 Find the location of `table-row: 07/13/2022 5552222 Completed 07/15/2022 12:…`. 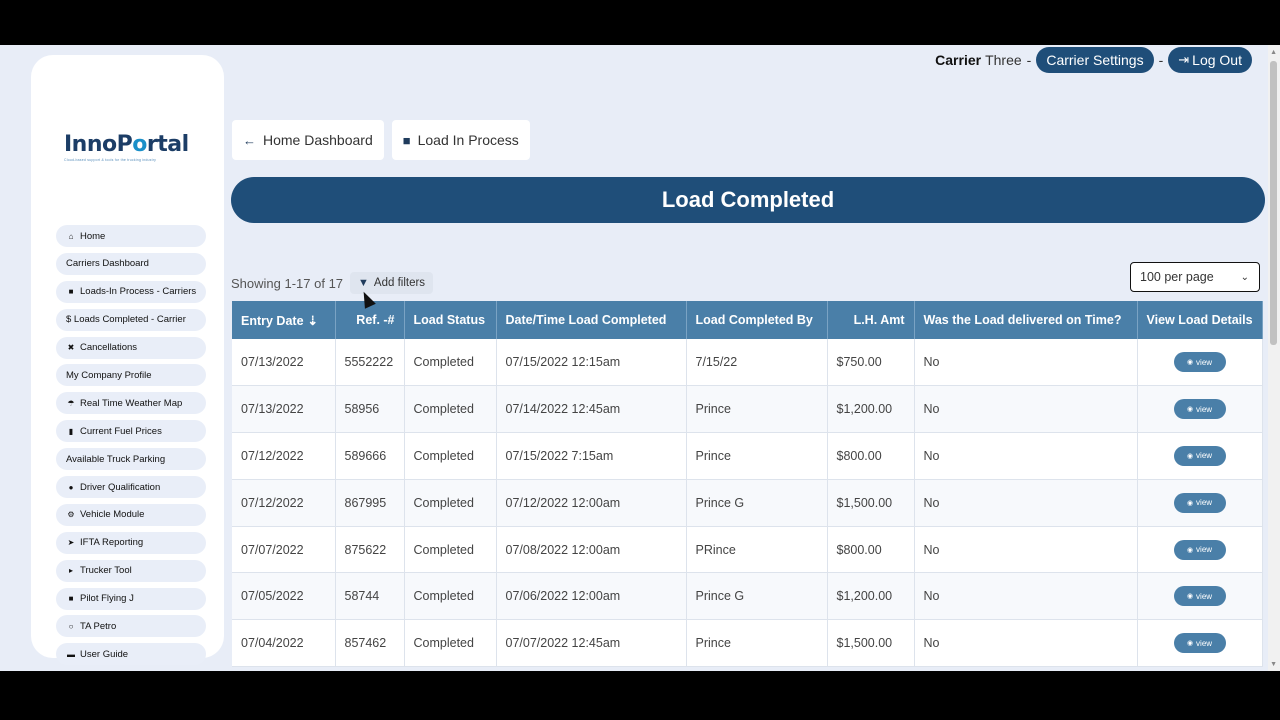

table-row: 07/13/2022 5552222 Completed 07/15/2022 12:… is located at coordinates (747, 363).